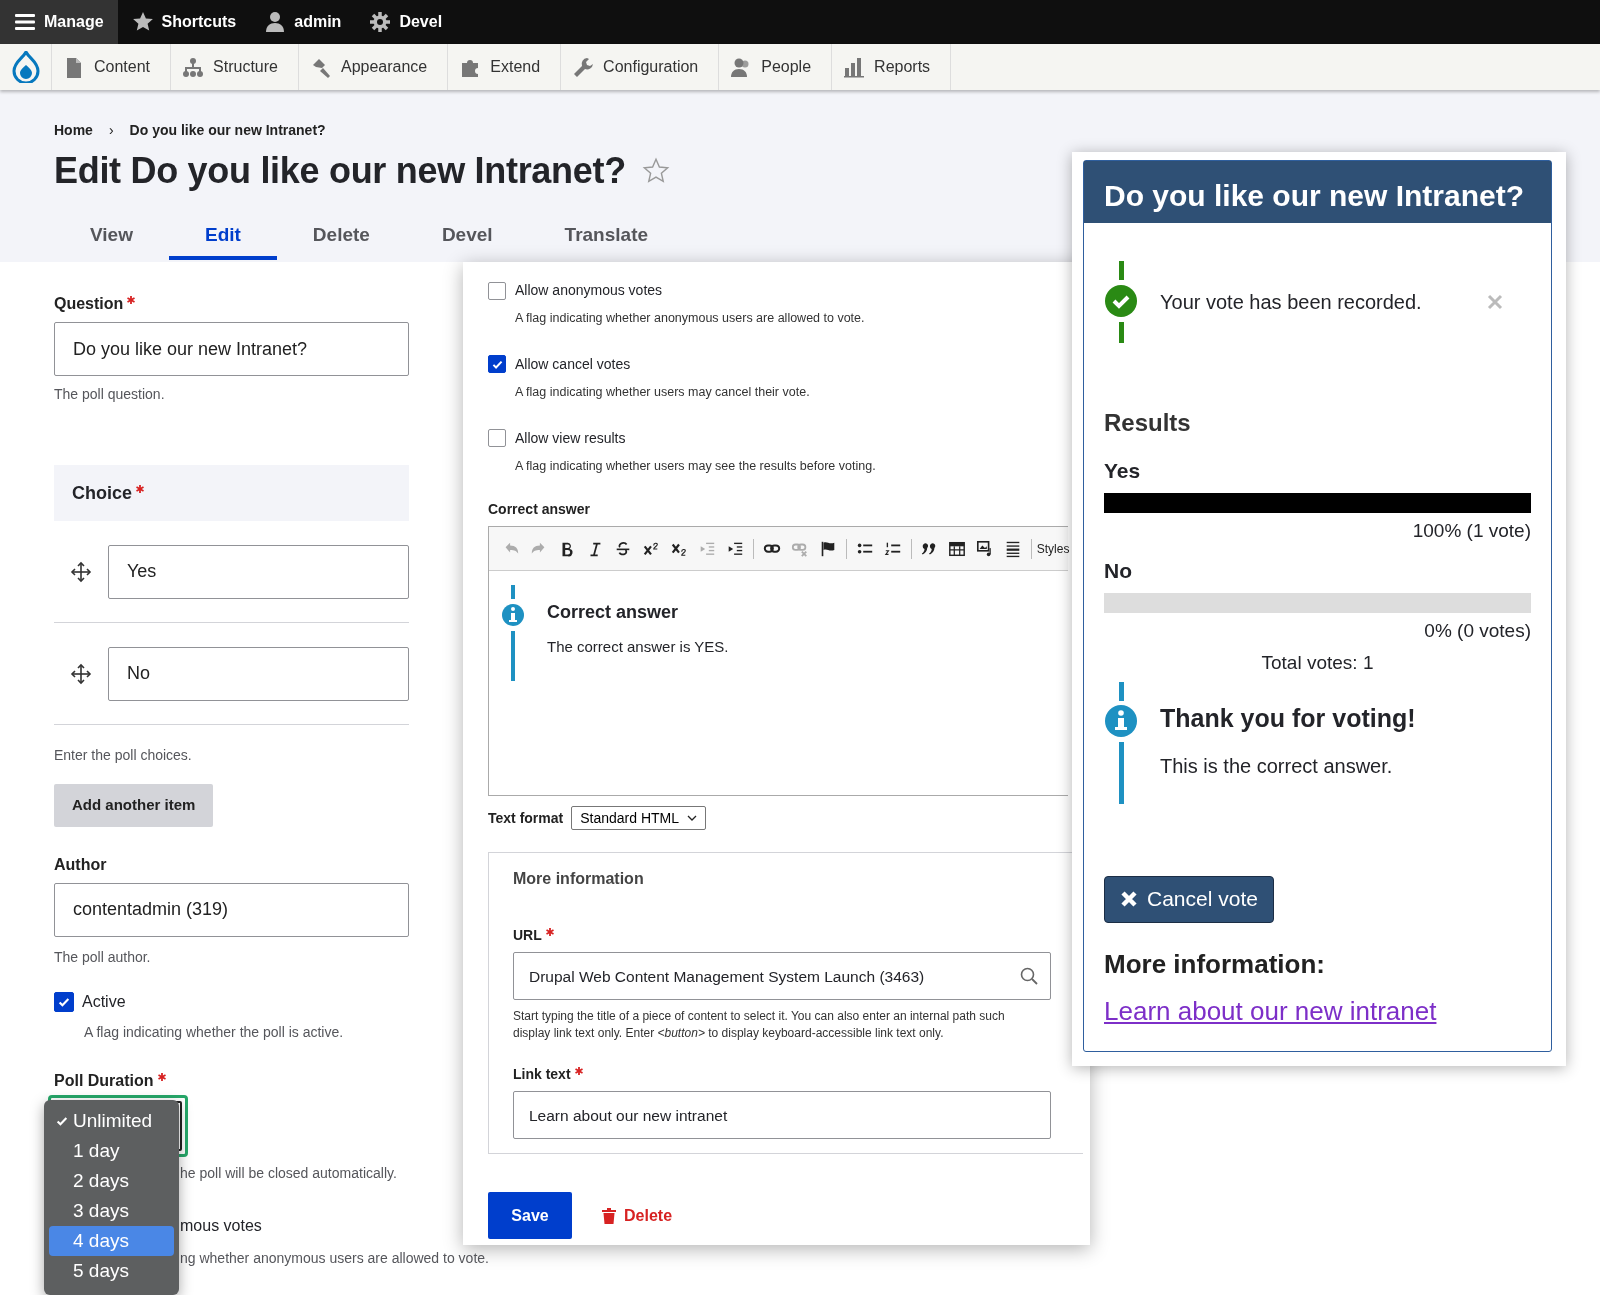 Image resolution: width=1600 pixels, height=1295 pixels. What do you see at coordinates (184, 22) in the screenshot?
I see `toolbar-item: Shortcuts` at bounding box center [184, 22].